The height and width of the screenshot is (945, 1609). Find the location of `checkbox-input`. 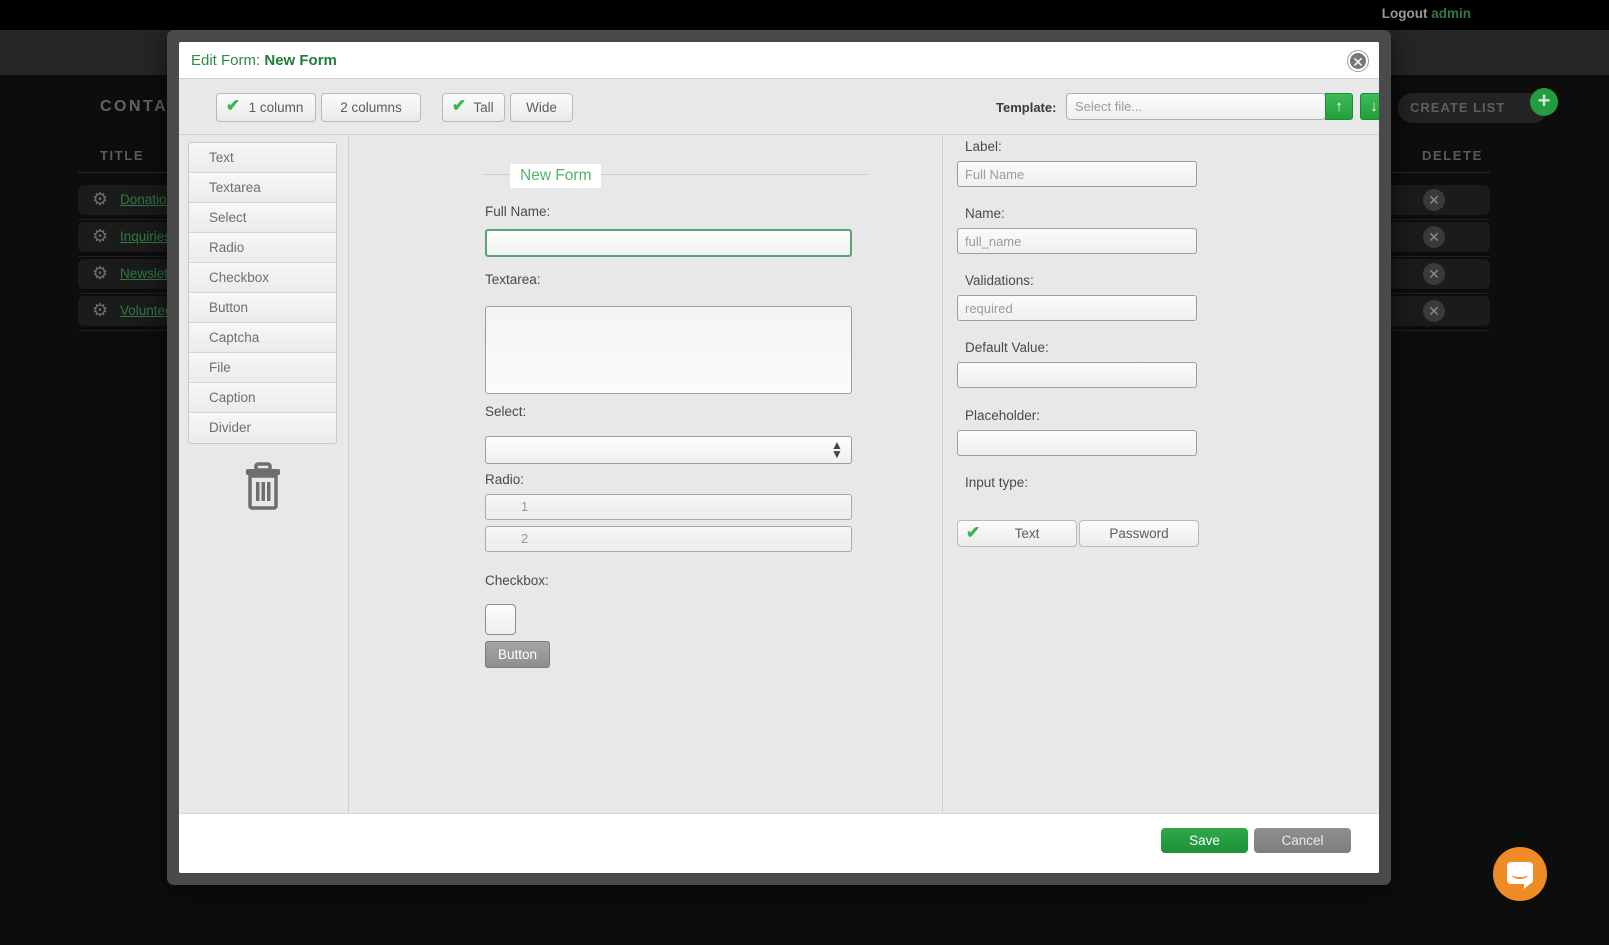

checkbox-input is located at coordinates (500, 619).